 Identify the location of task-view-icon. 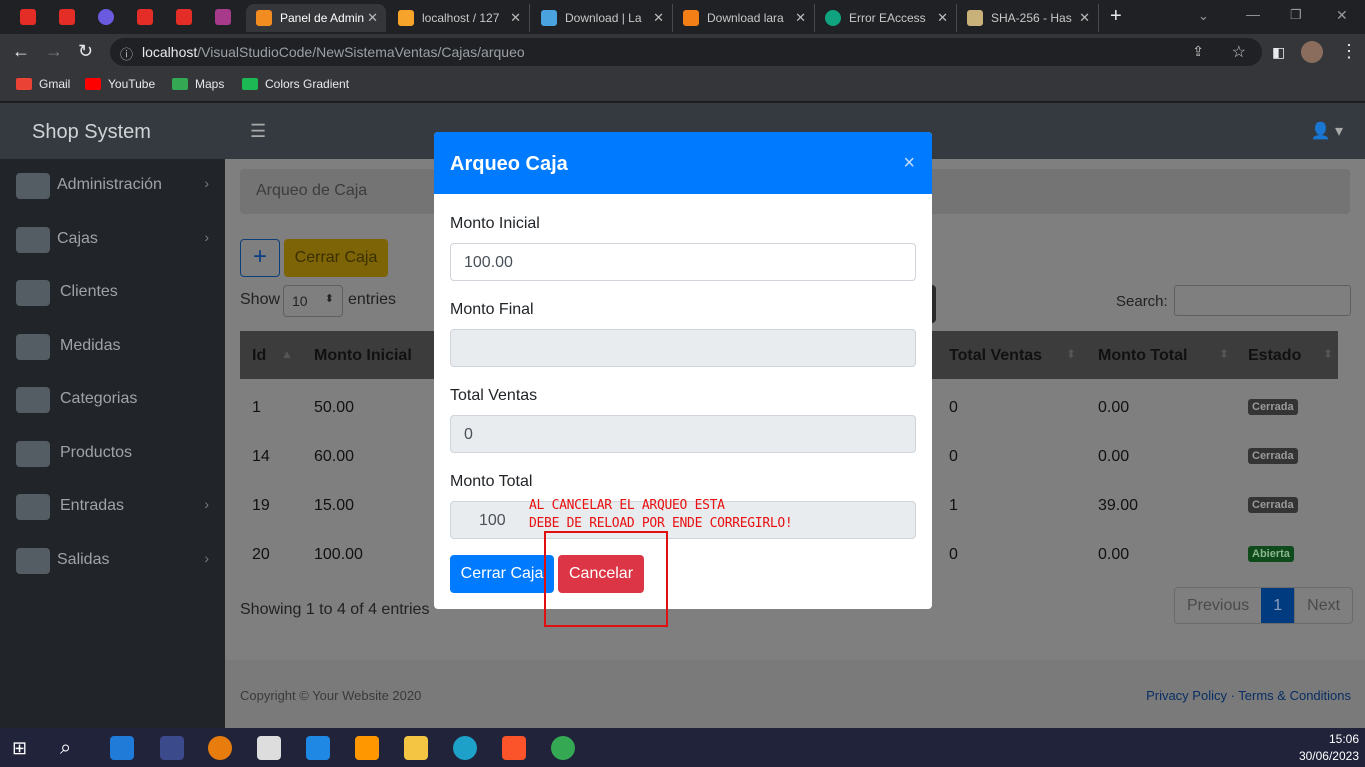
(122, 748).